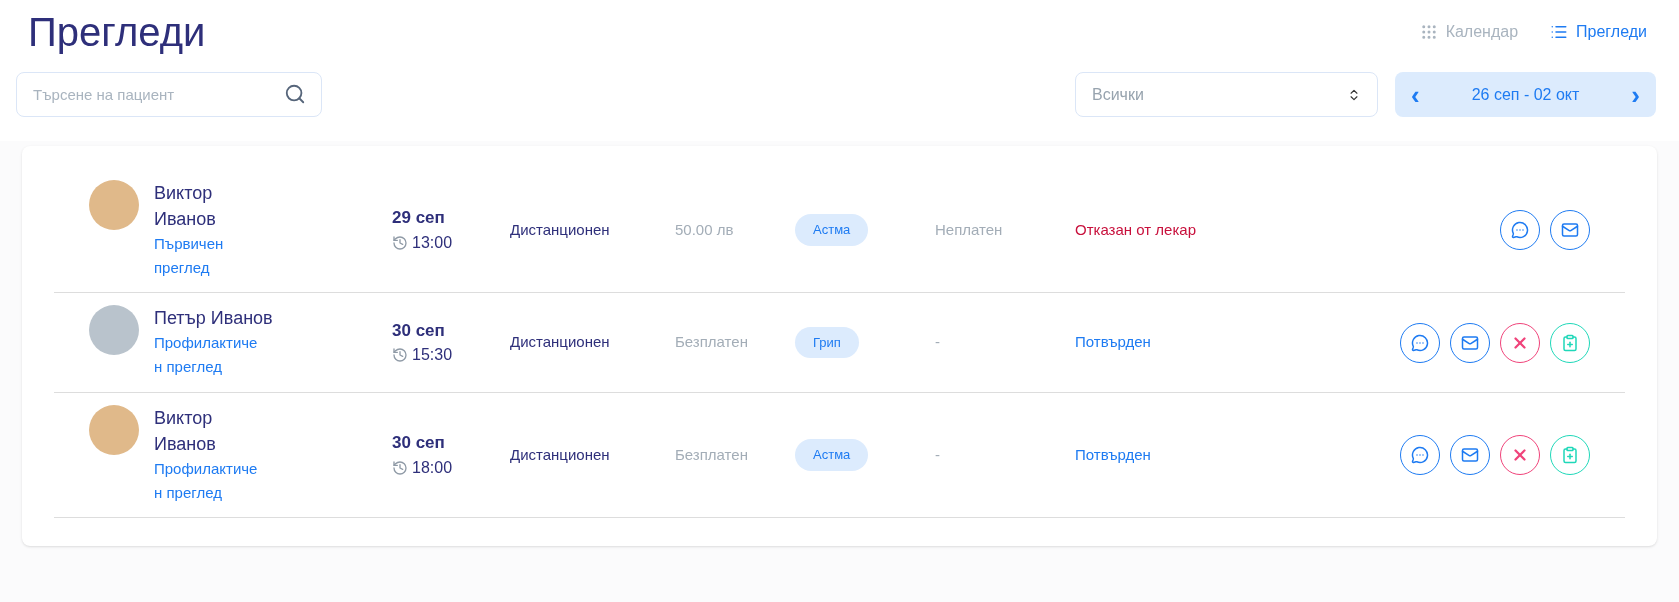 This screenshot has width=1679, height=602. What do you see at coordinates (1559, 32) in the screenshot?
I see `list-icon` at bounding box center [1559, 32].